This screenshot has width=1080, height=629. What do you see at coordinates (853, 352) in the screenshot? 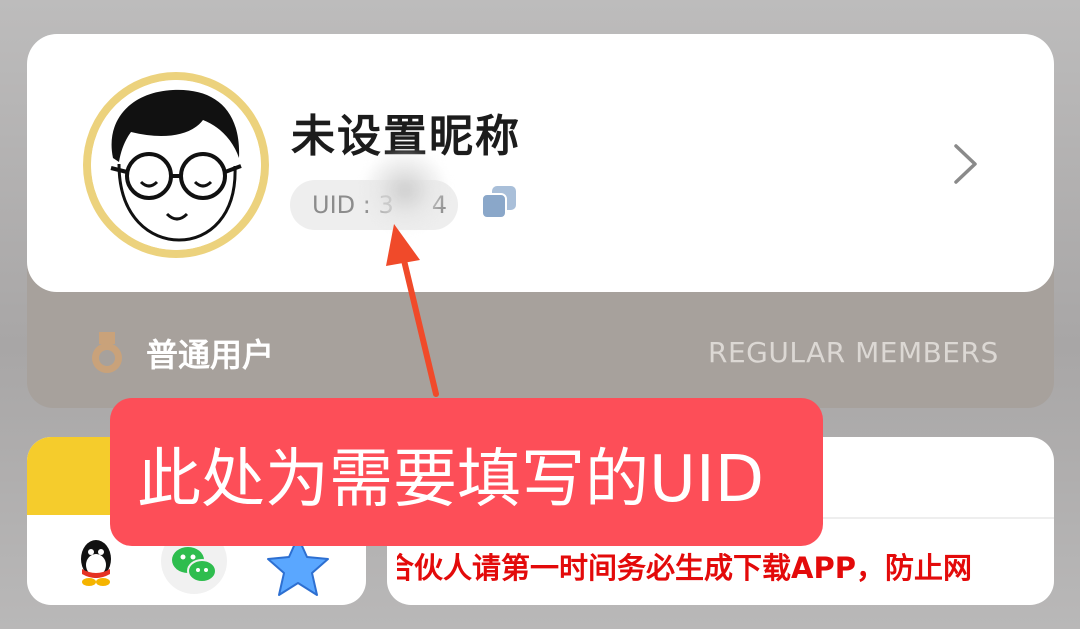
I see `membership-tag: REGULAR MEMBERS` at bounding box center [853, 352].